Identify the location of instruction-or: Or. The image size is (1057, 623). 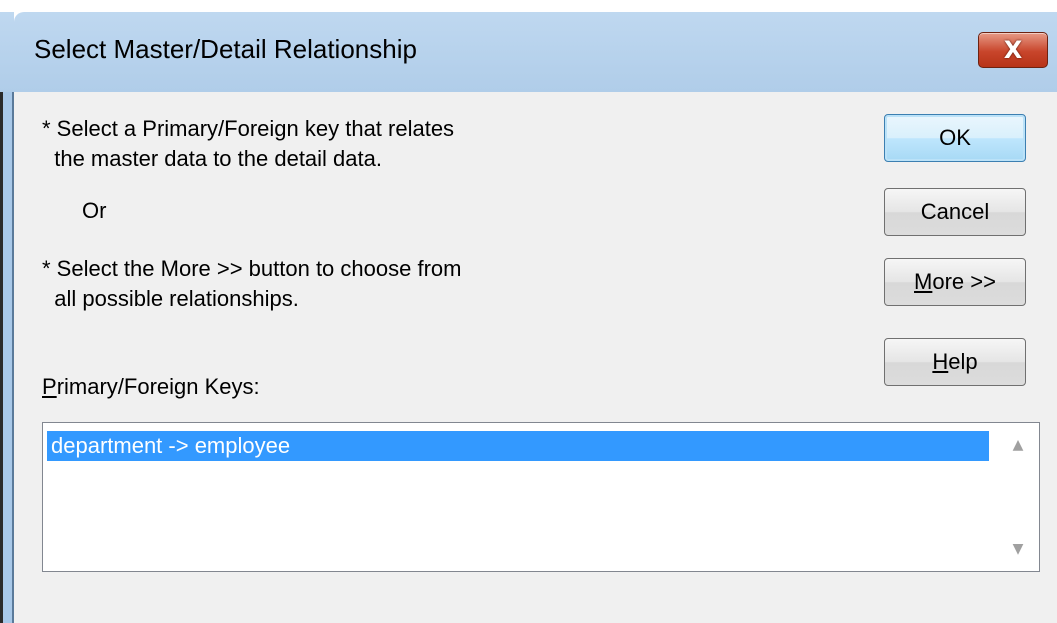
(94, 210).